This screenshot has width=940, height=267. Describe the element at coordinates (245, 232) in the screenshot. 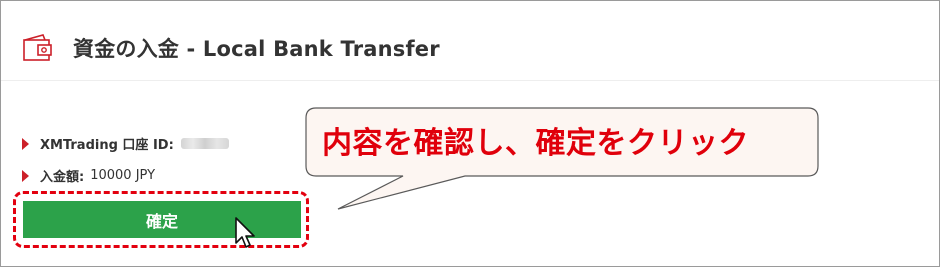

I see `mouse-pointer-icon` at that location.